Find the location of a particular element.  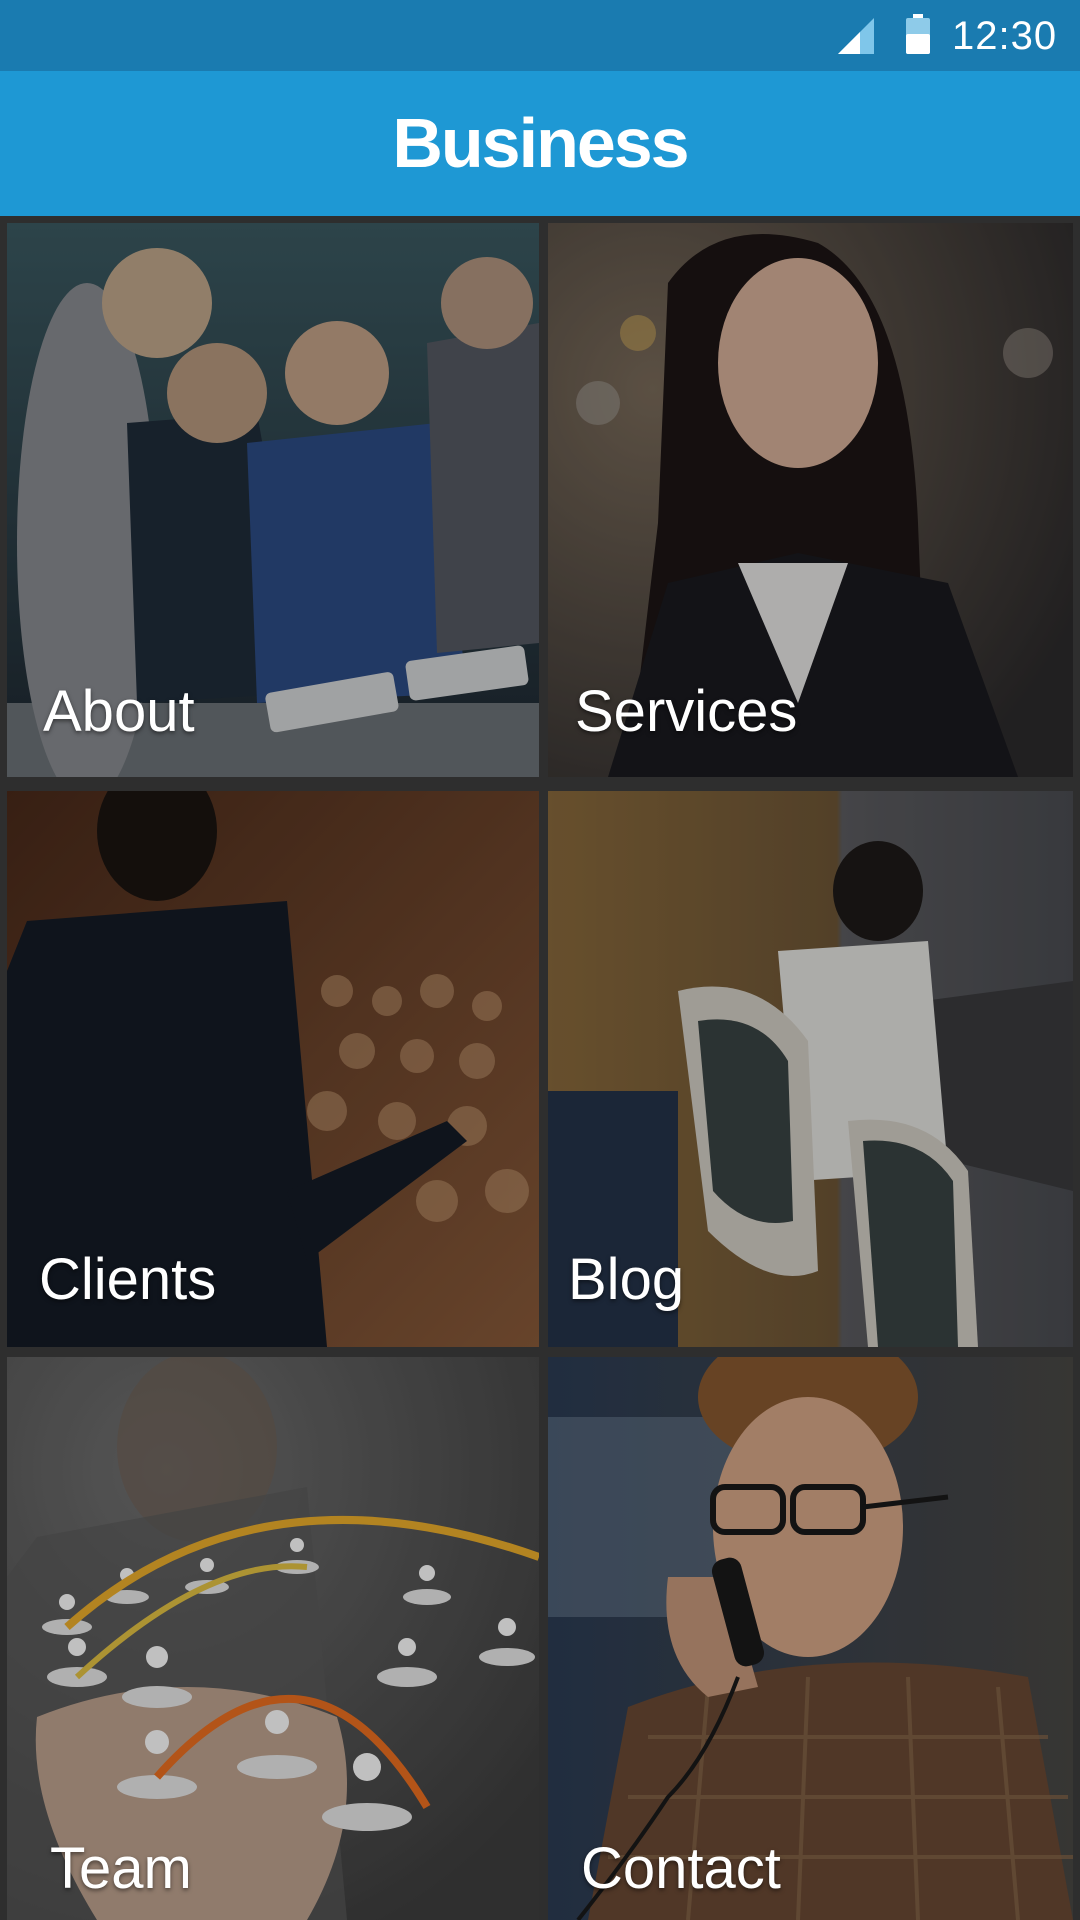

tile-label: Team is located at coordinates (121, 1868).